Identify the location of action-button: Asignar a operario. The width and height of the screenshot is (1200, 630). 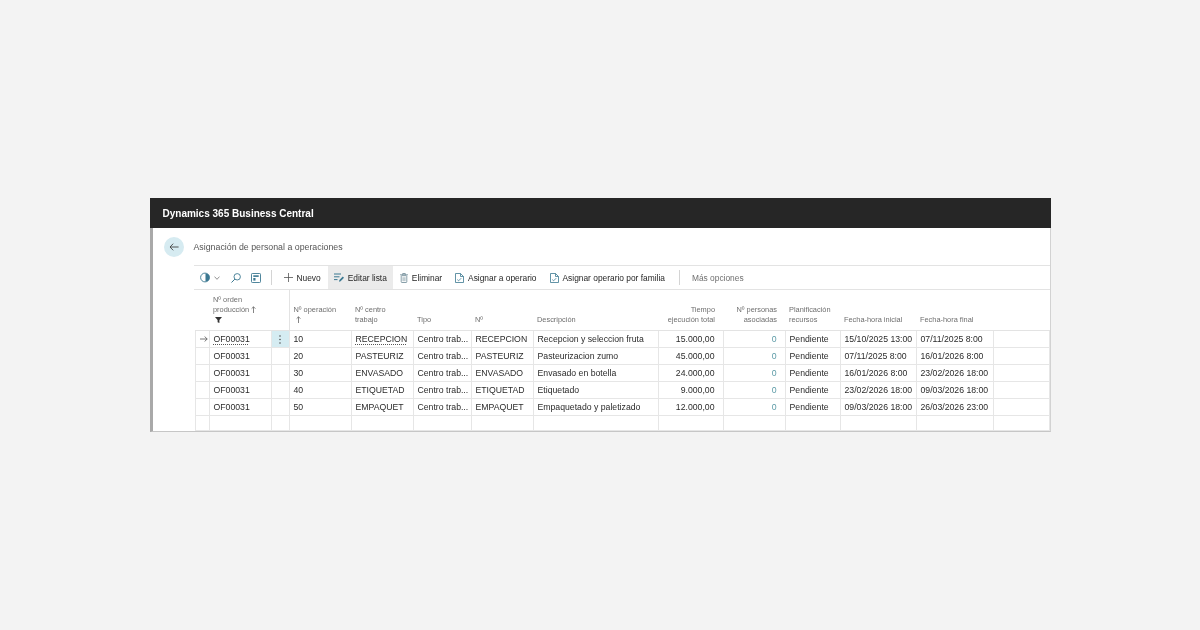
(496, 277).